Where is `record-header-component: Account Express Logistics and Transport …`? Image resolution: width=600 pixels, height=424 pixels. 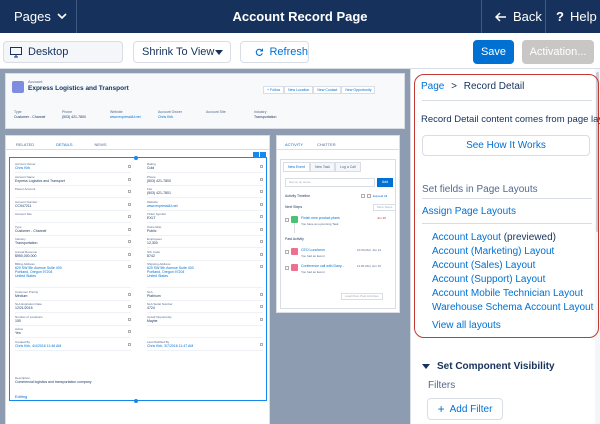 record-header-component: Account Express Logistics and Transport … is located at coordinates (205, 101).